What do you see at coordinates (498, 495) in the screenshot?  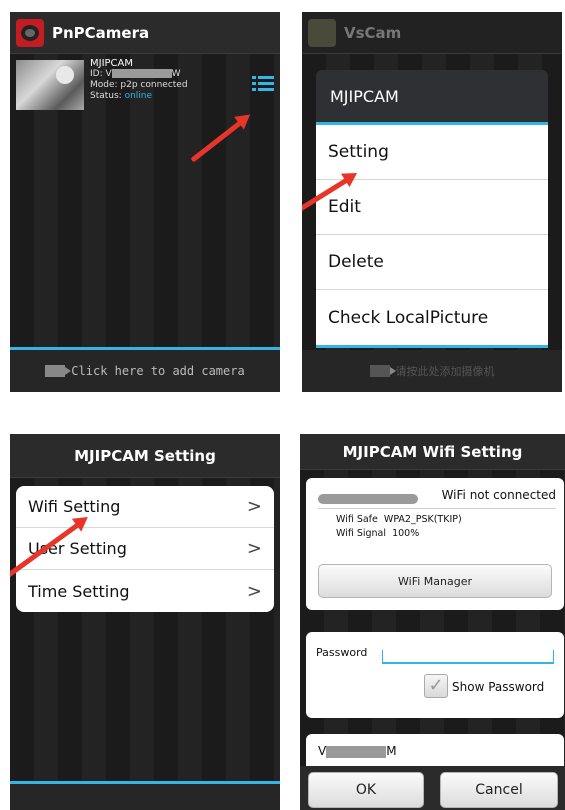 I see `wifi-status-text: WiFi not connected` at bounding box center [498, 495].